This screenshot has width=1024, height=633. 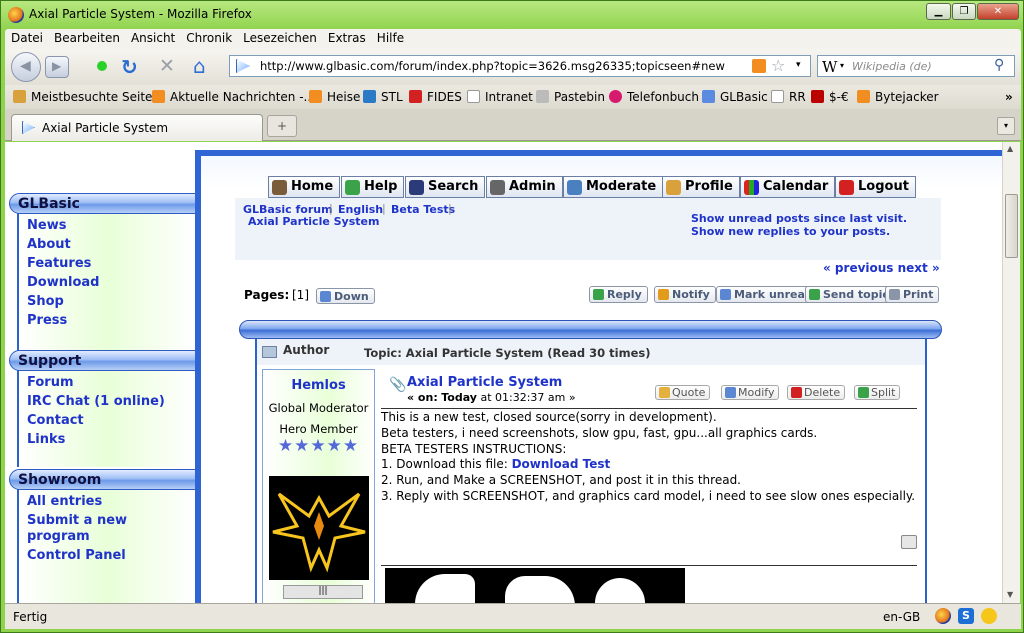 I want to click on reply-button: Reply, so click(x=618, y=294).